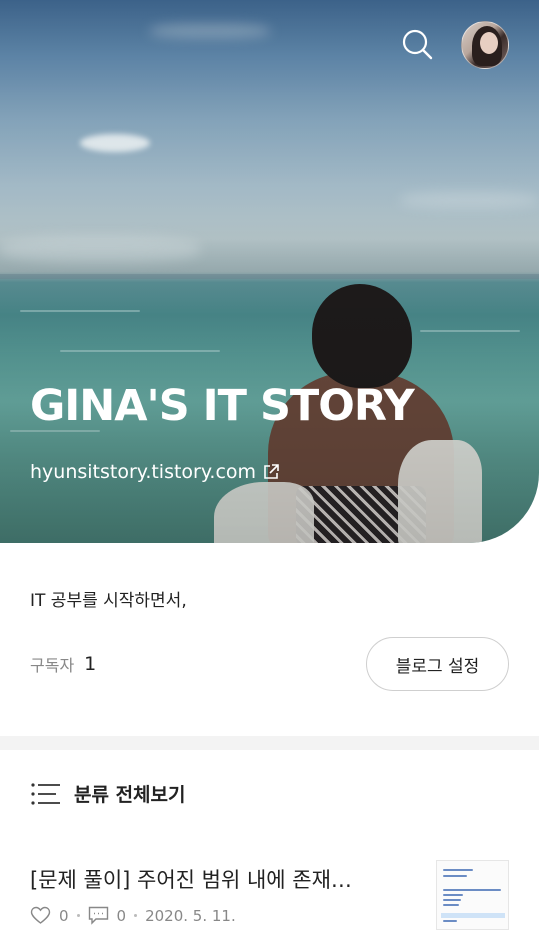 Image resolution: width=539 pixels, height=936 pixels. Describe the element at coordinates (489, 43) in the screenshot. I see `avatar-face` at that location.